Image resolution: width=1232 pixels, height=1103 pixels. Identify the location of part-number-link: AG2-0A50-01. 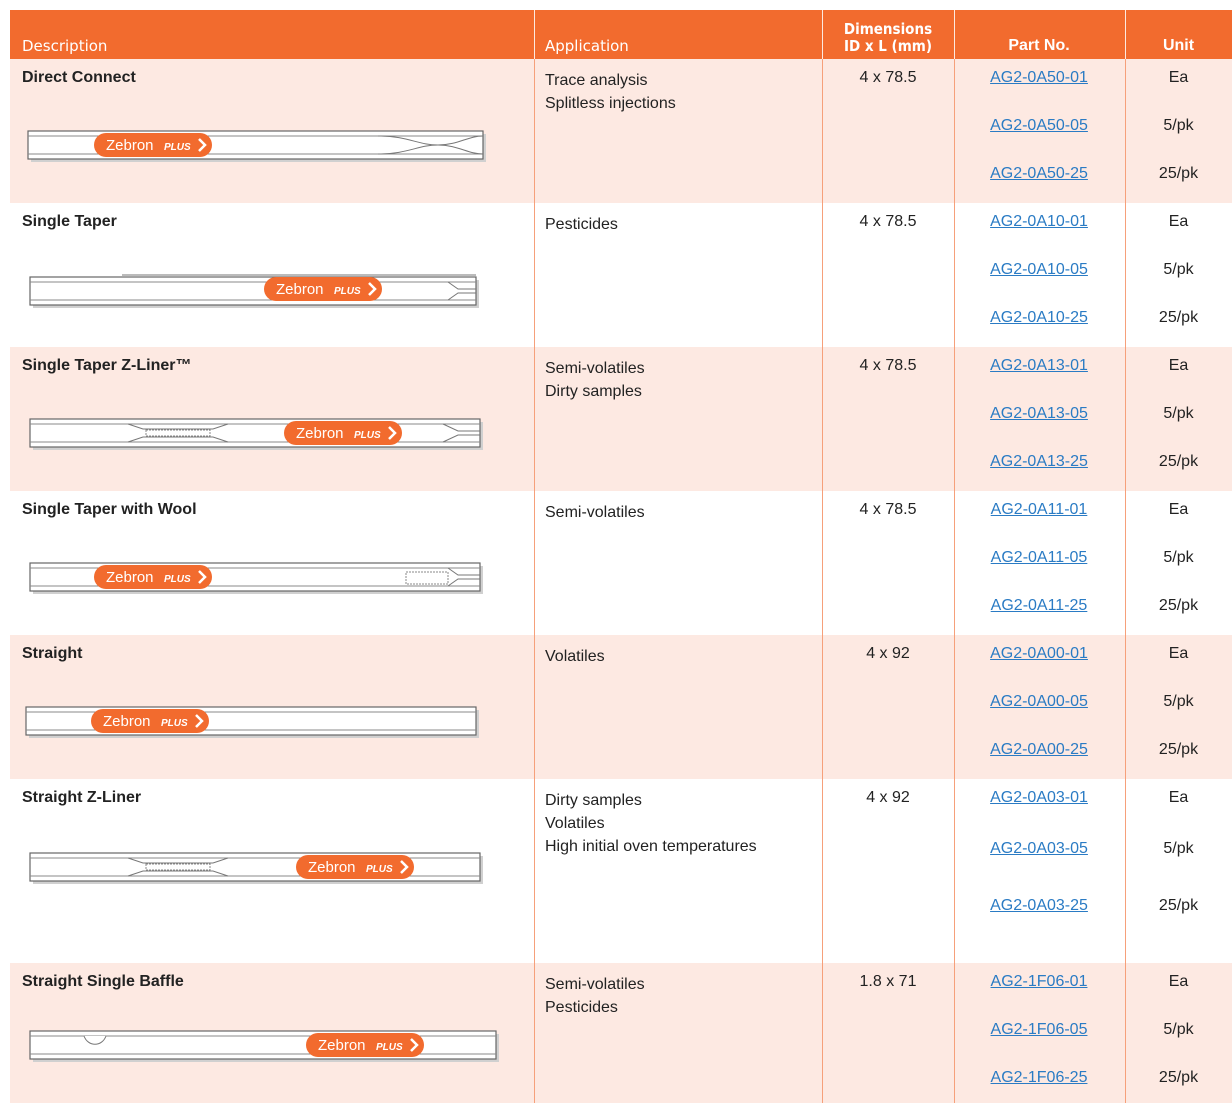
(1039, 77).